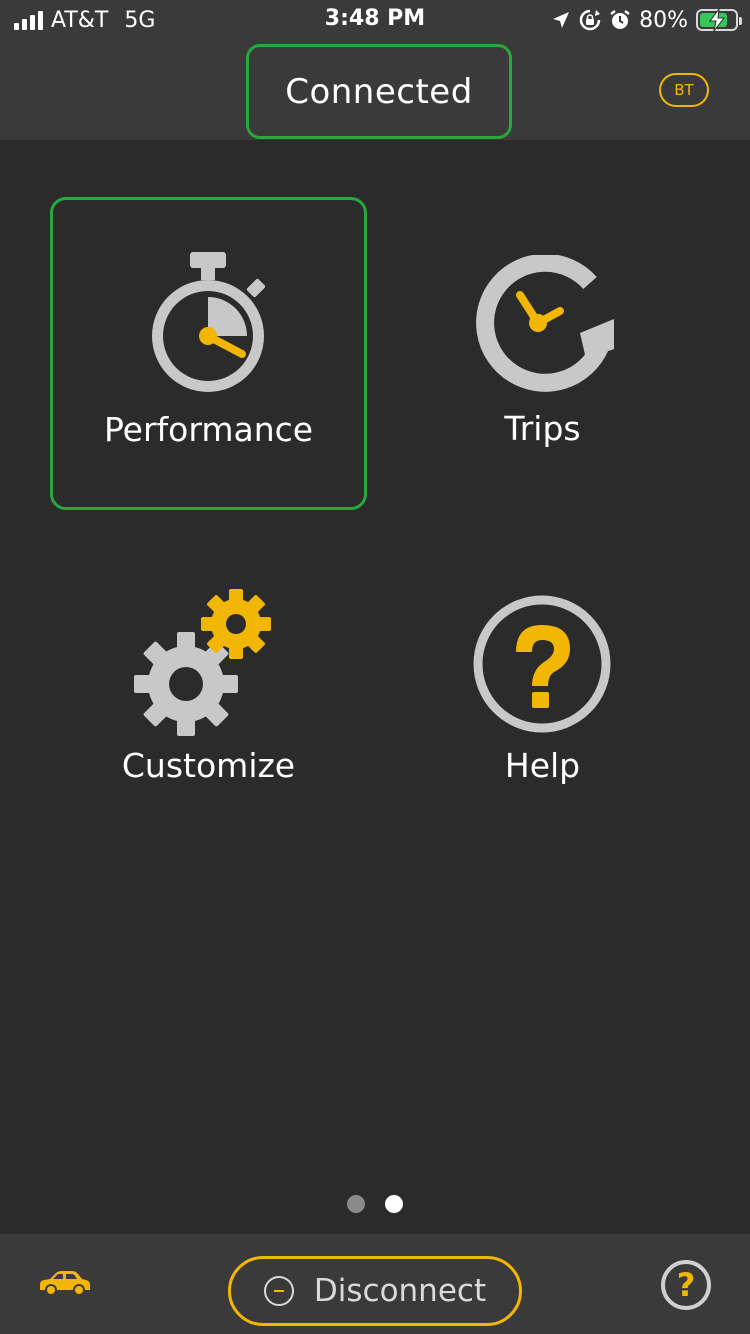 The height and width of the screenshot is (1334, 750). What do you see at coordinates (278, 1291) in the screenshot?
I see `minus-circle-icon` at bounding box center [278, 1291].